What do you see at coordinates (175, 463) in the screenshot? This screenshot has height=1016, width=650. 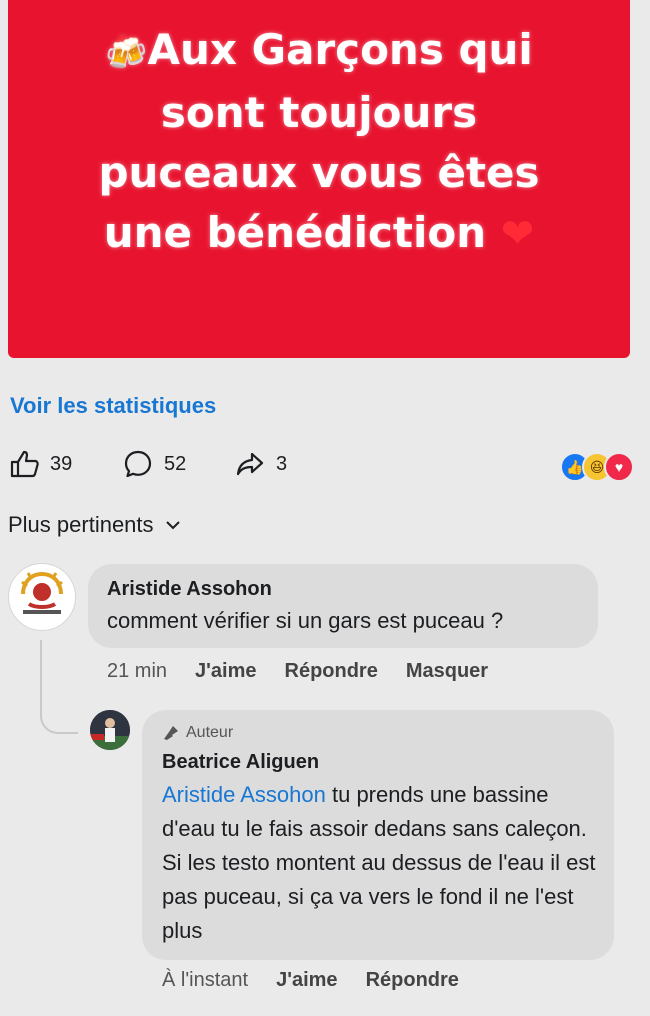 I see `comment-count: 52` at bounding box center [175, 463].